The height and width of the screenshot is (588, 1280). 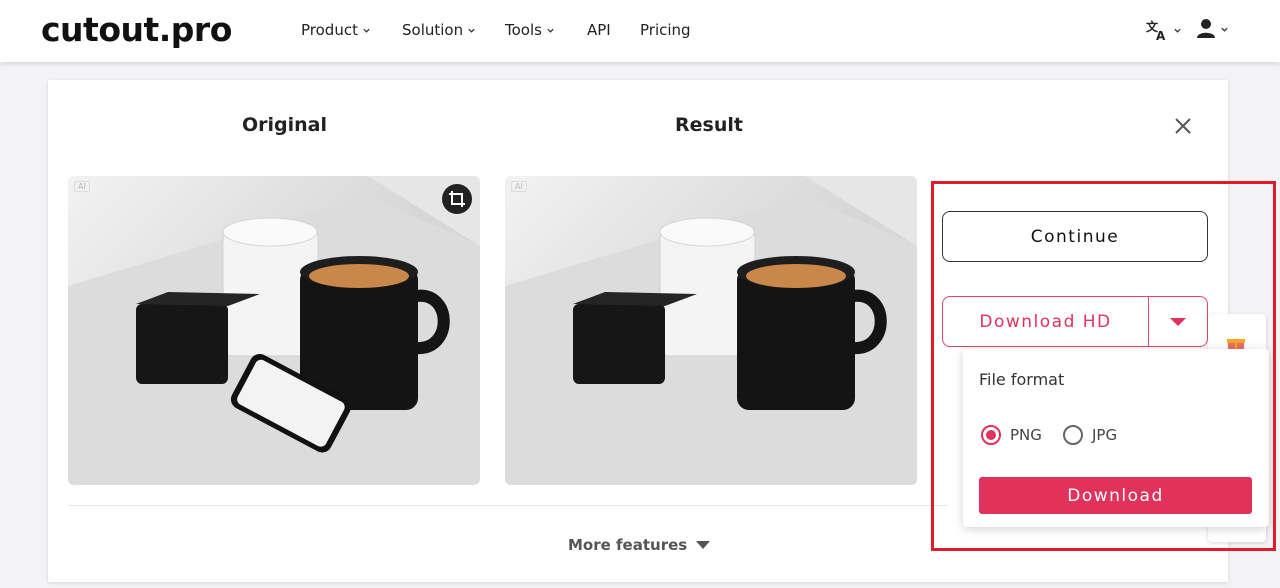 What do you see at coordinates (1206, 28) in the screenshot?
I see `user-icon` at bounding box center [1206, 28].